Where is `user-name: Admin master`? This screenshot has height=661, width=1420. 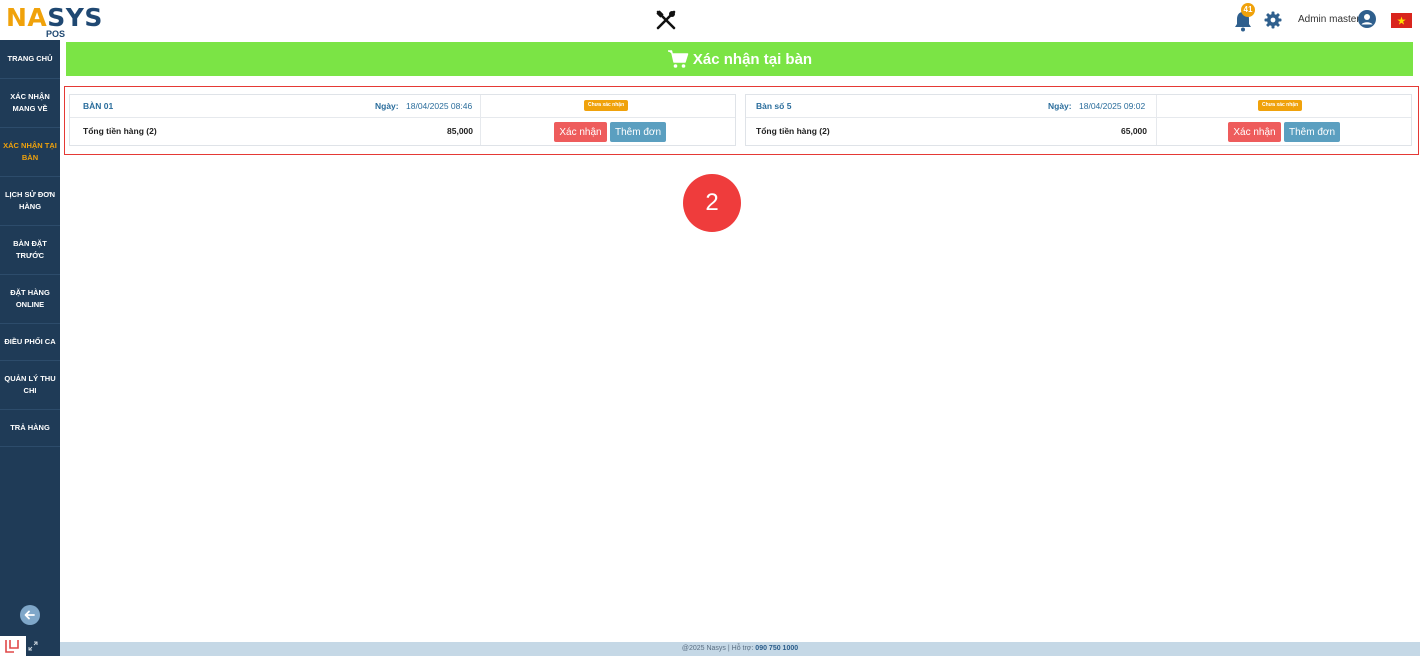 user-name: Admin master is located at coordinates (1329, 19).